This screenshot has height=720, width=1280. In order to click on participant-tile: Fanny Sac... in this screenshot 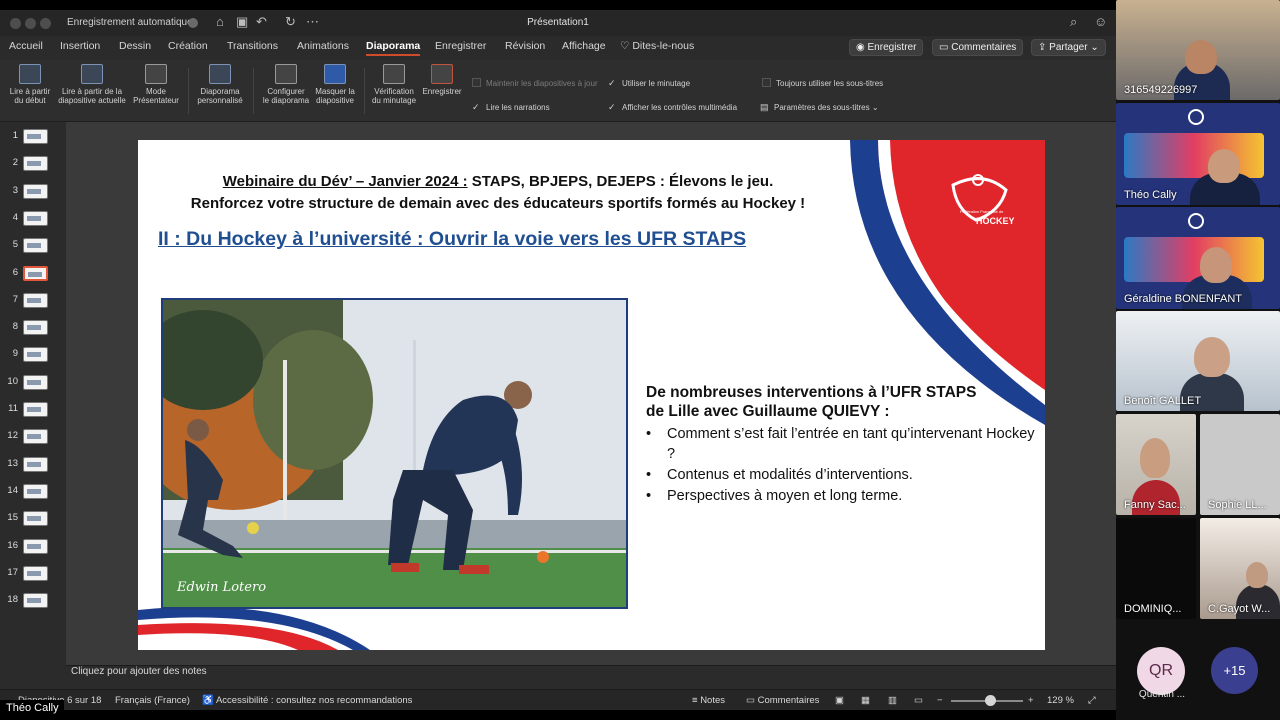, I will do `click(1156, 464)`.